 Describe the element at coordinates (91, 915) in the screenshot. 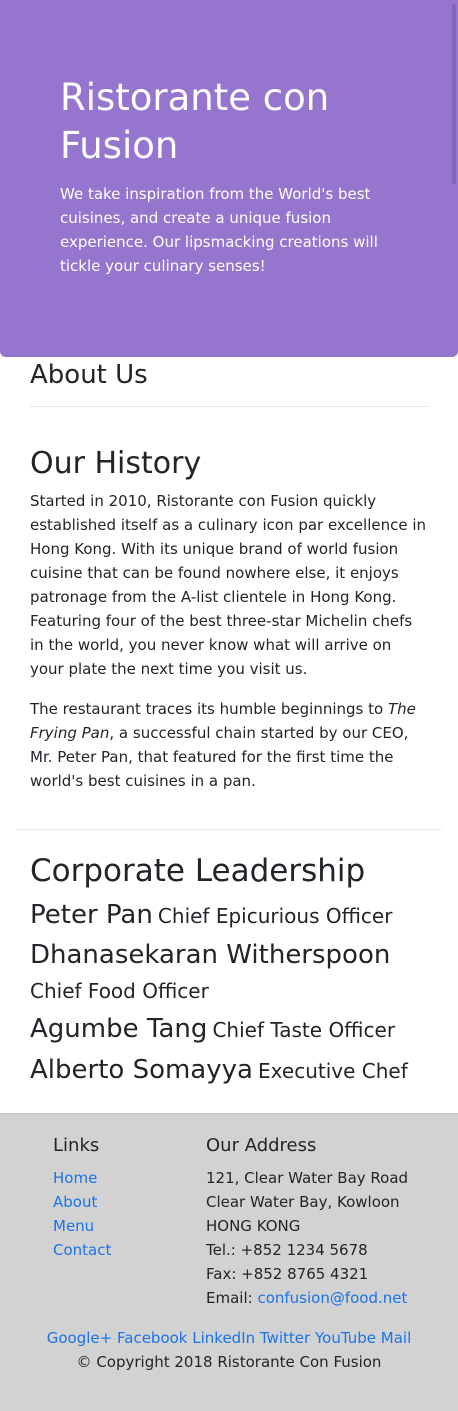

I see `leader-name: Peter Pan` at that location.